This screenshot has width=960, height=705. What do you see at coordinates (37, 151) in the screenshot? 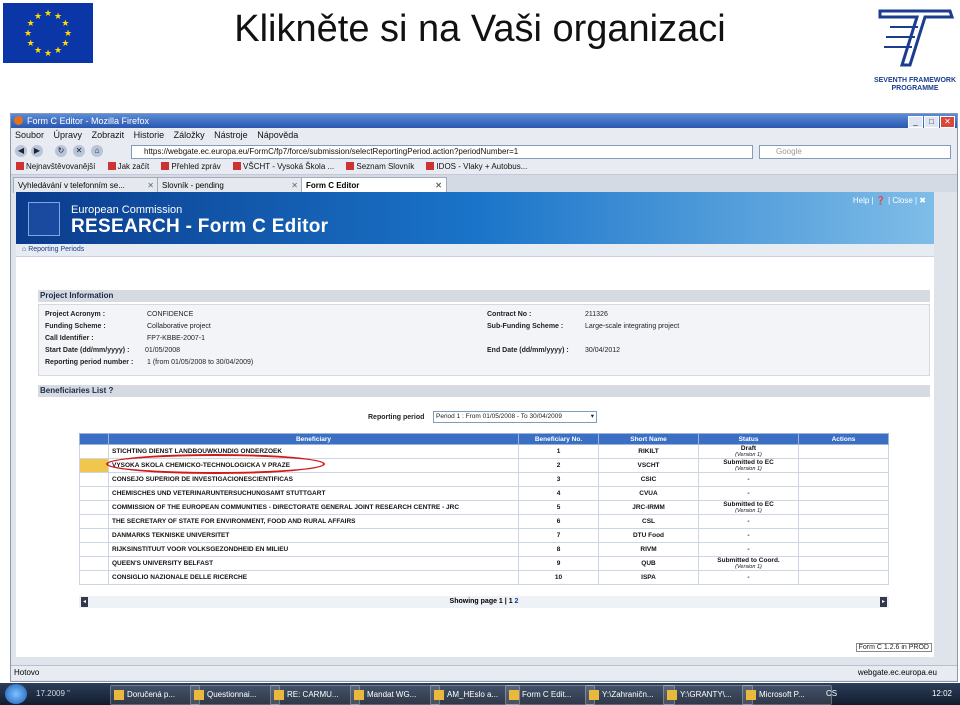
I see `forward-icon: ▶` at bounding box center [37, 151].